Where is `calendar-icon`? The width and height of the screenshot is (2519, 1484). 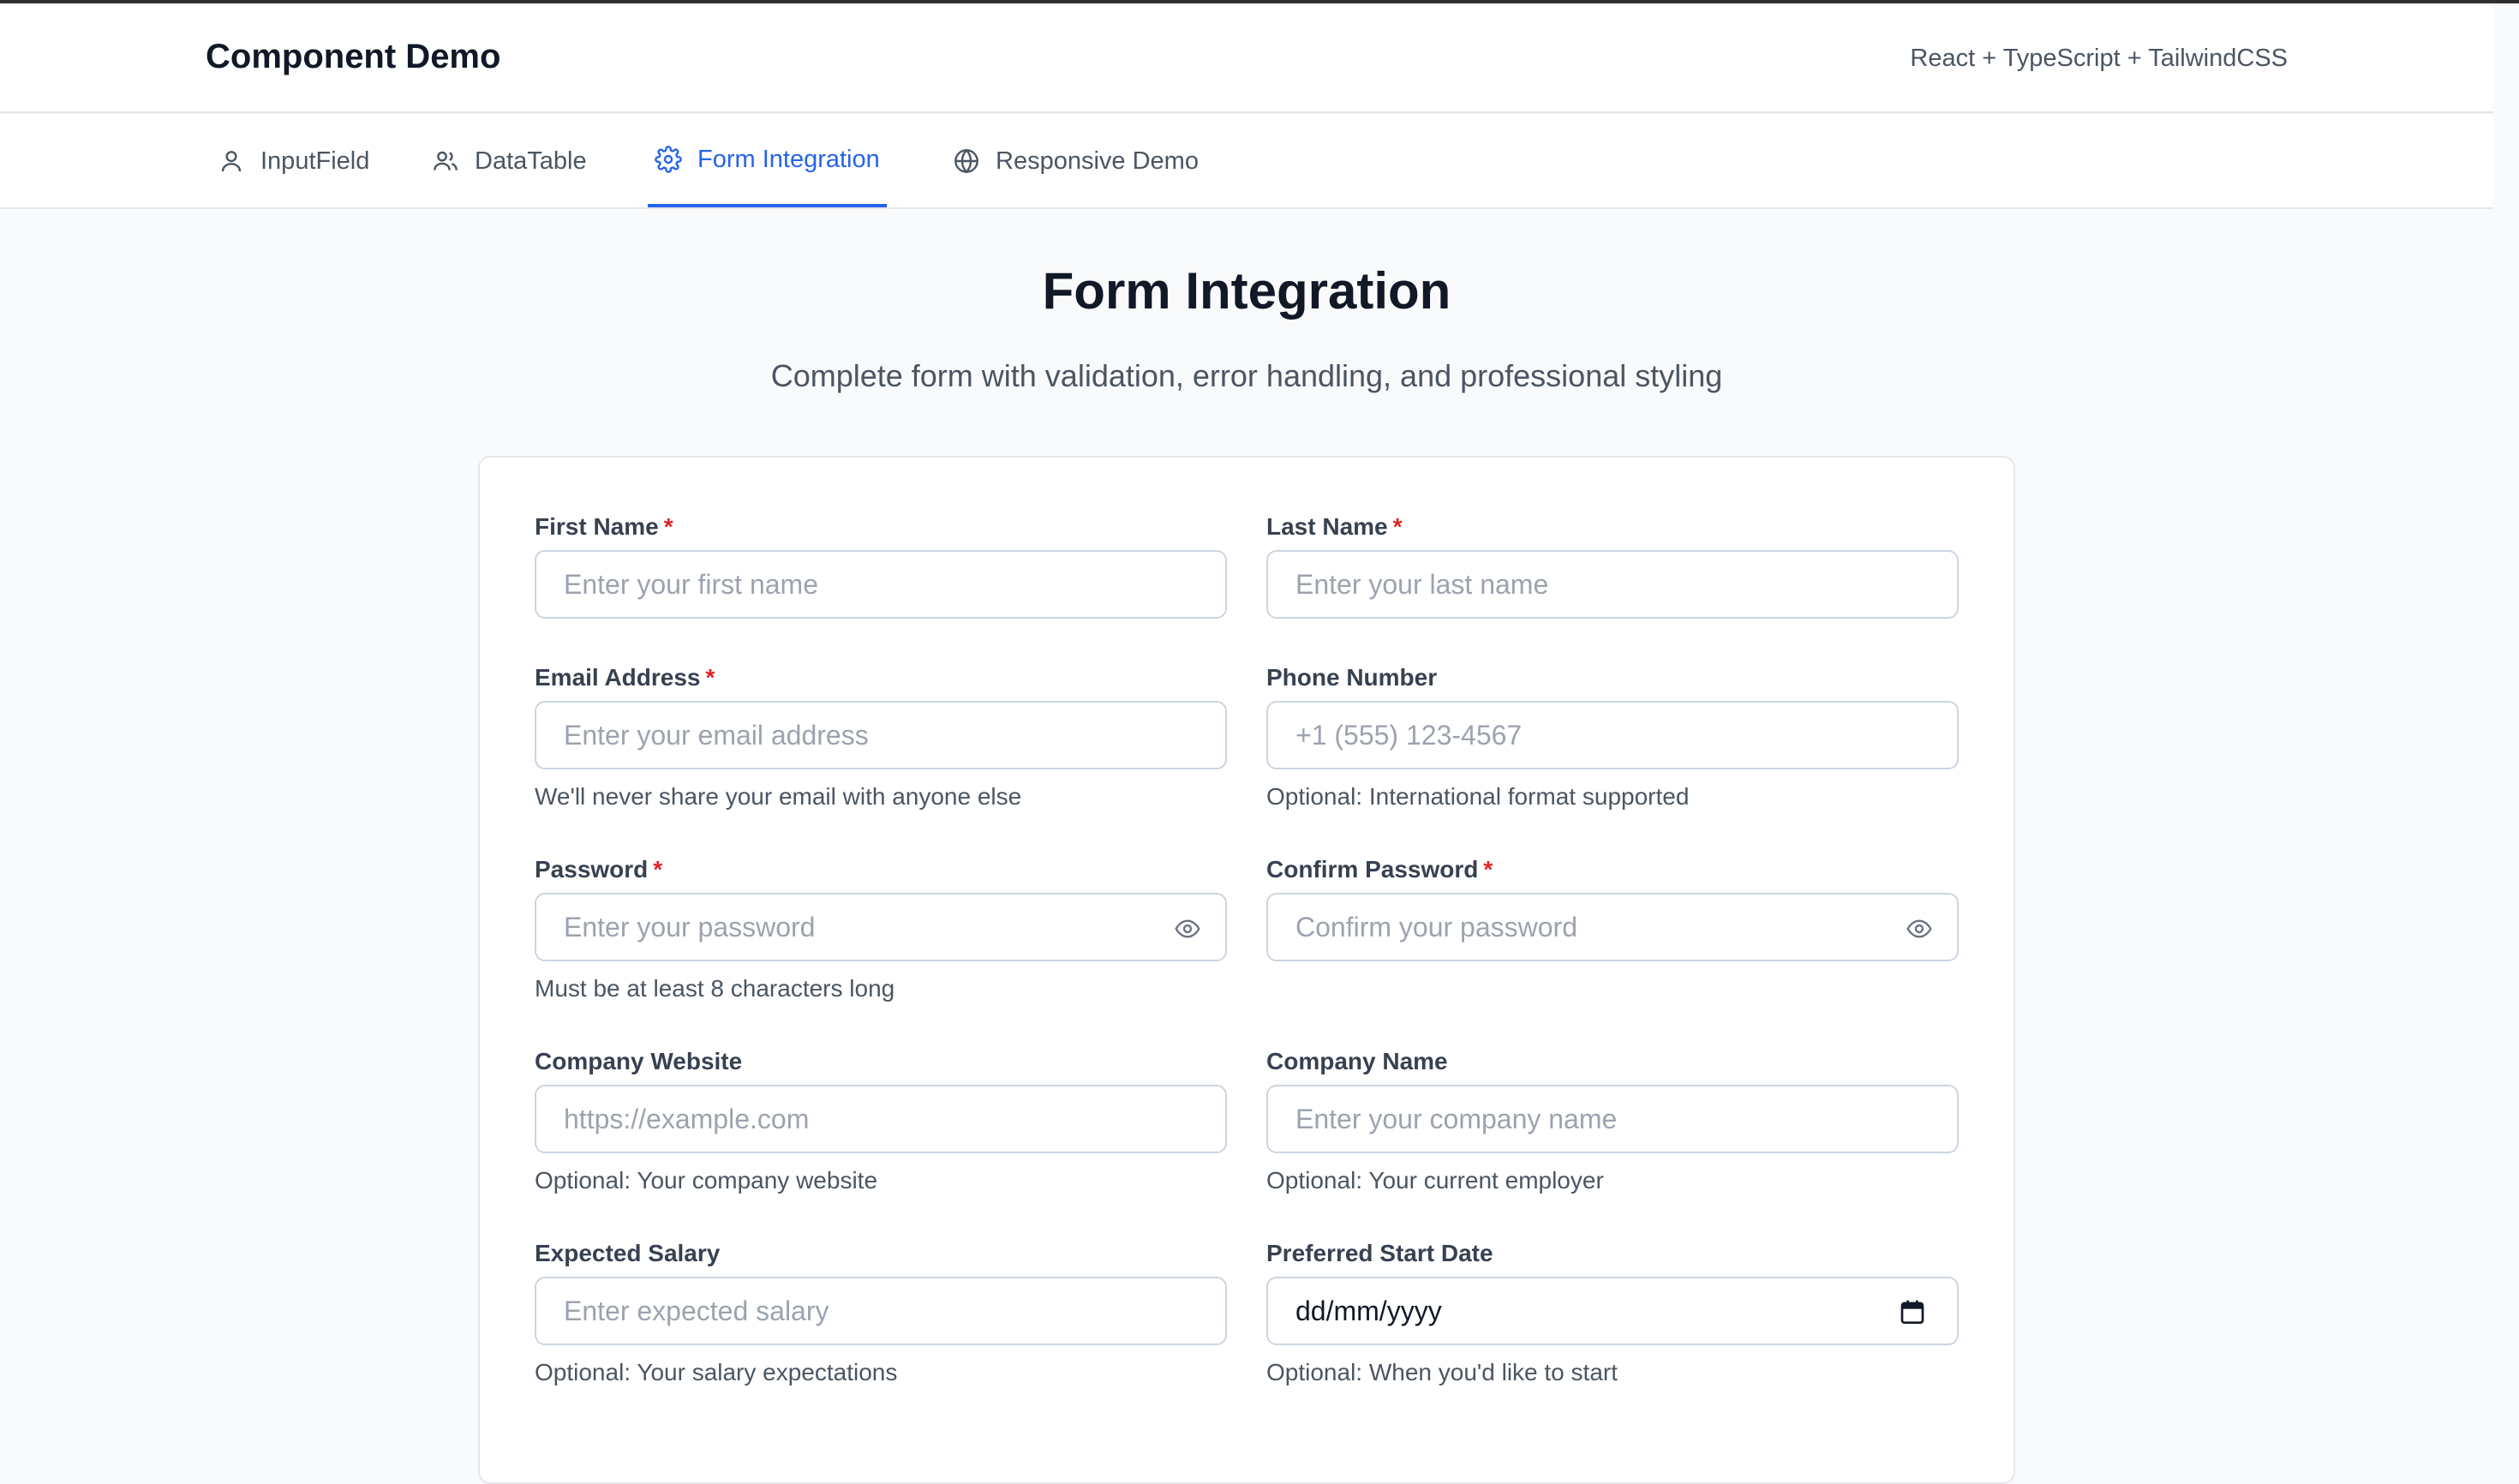 calendar-icon is located at coordinates (1912, 1312).